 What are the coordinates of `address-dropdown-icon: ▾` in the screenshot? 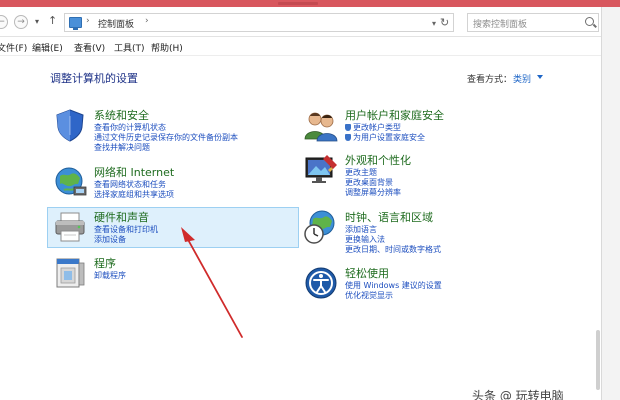 It's located at (434, 23).